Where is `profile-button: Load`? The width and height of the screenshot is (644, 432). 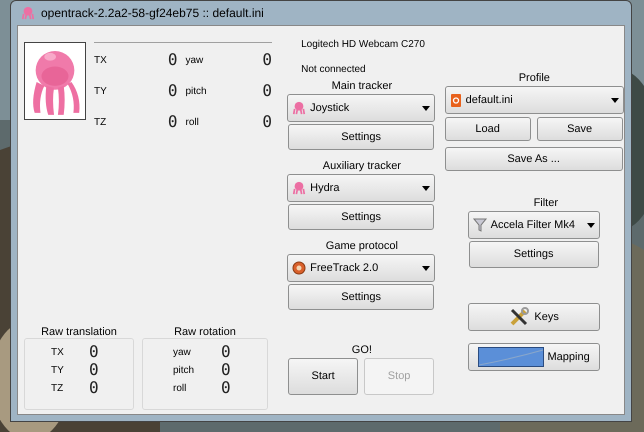 profile-button: Load is located at coordinates (487, 129).